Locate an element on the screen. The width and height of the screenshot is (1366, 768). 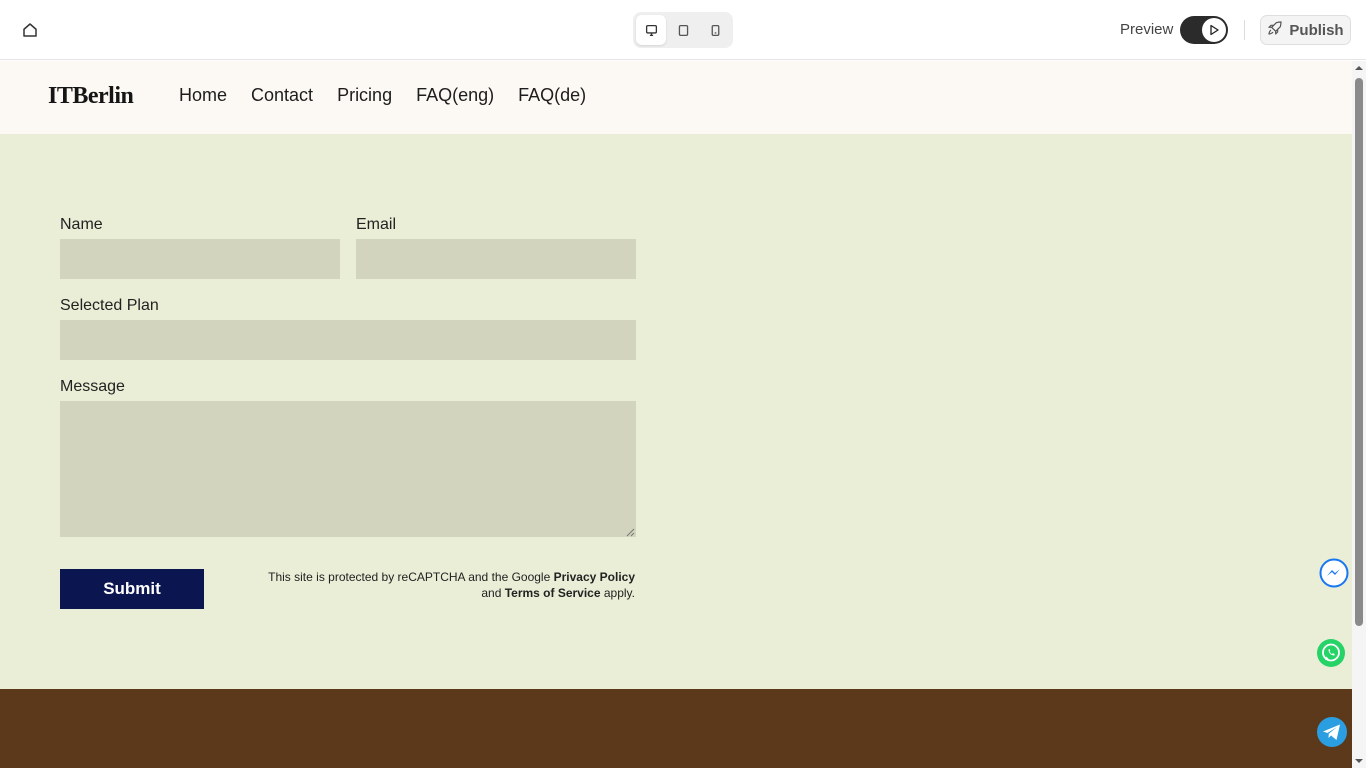
name-label: Name is located at coordinates (81, 224).